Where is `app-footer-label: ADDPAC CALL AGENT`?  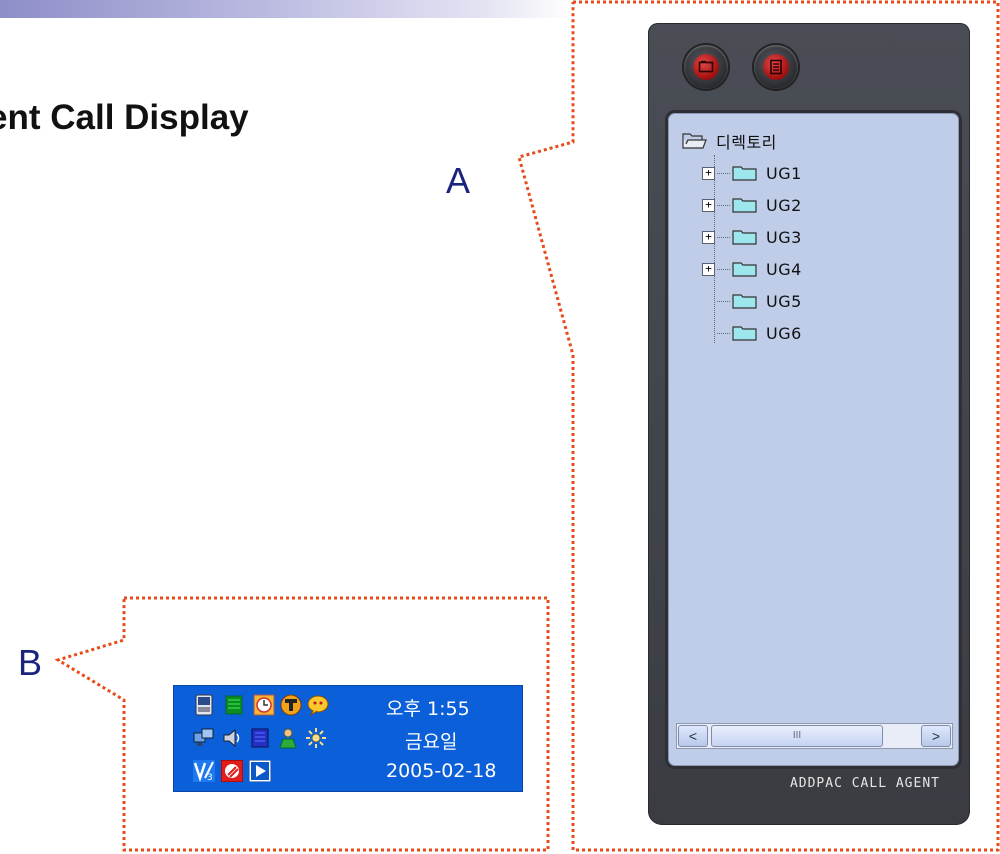
app-footer-label: ADDPAC CALL AGENT is located at coordinates (864, 783).